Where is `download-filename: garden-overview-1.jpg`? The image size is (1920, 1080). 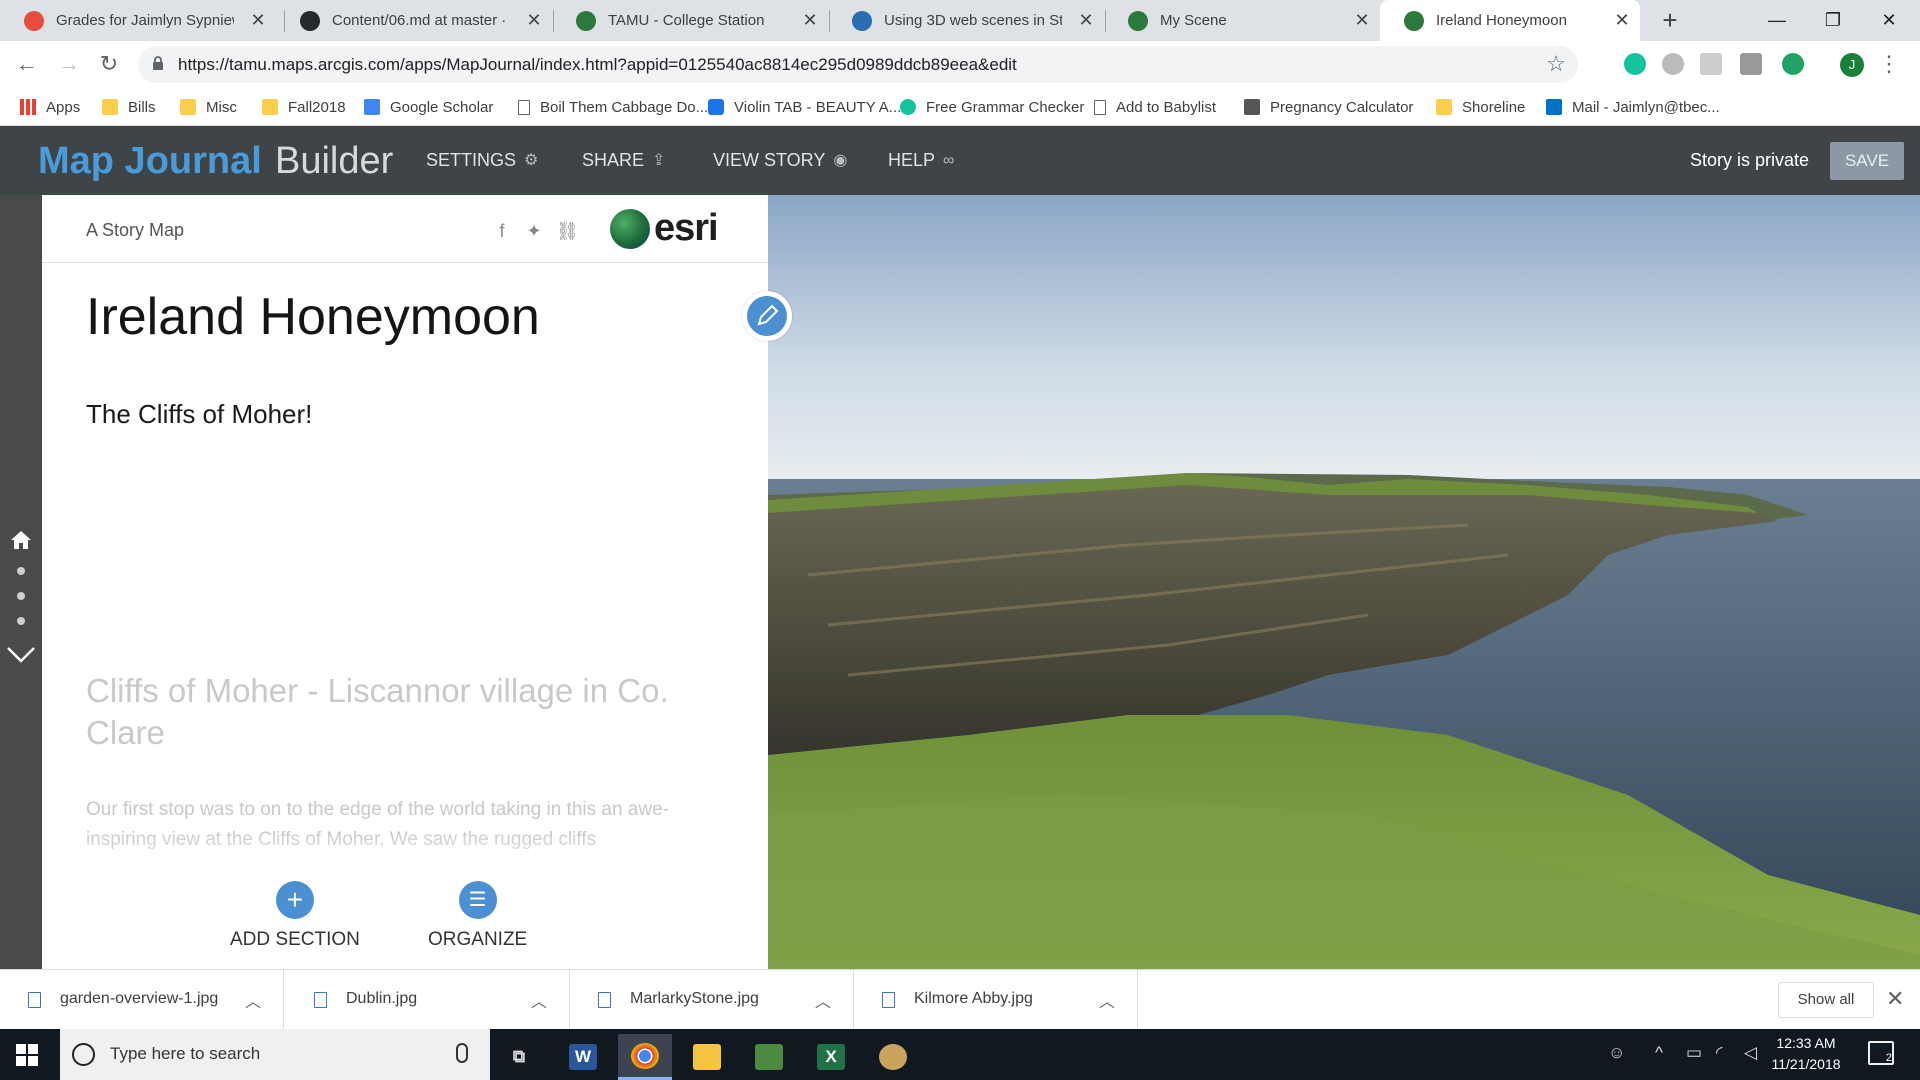
download-filename: garden-overview-1.jpg is located at coordinates (139, 998).